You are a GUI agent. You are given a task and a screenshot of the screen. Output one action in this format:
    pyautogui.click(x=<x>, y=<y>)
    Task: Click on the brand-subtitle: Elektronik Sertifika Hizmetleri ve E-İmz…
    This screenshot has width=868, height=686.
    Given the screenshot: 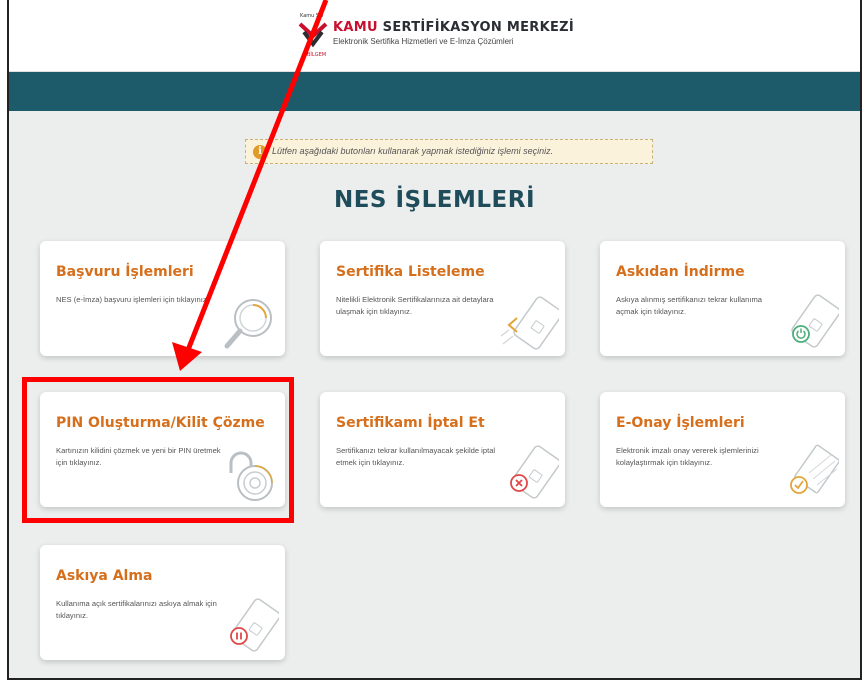 What is the action you would take?
    pyautogui.click(x=423, y=41)
    